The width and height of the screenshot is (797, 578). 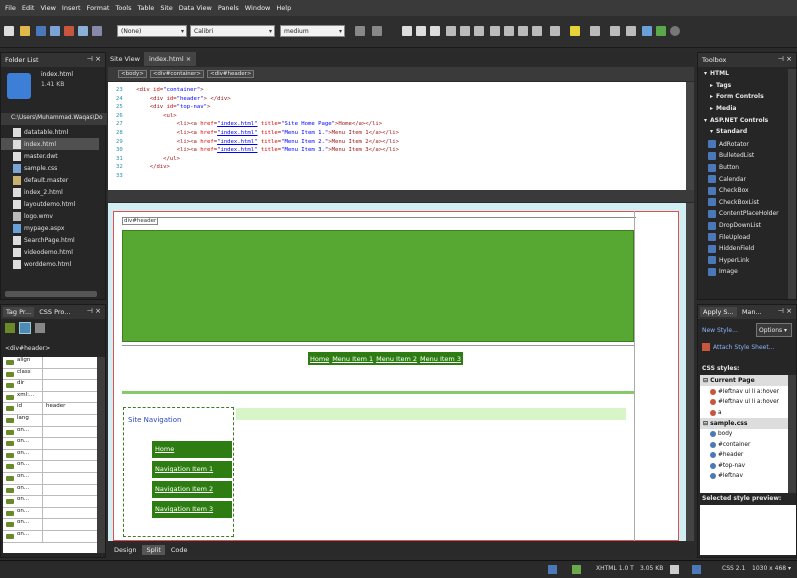 What do you see at coordinates (258, 8) in the screenshot?
I see `menu-window: Window` at bounding box center [258, 8].